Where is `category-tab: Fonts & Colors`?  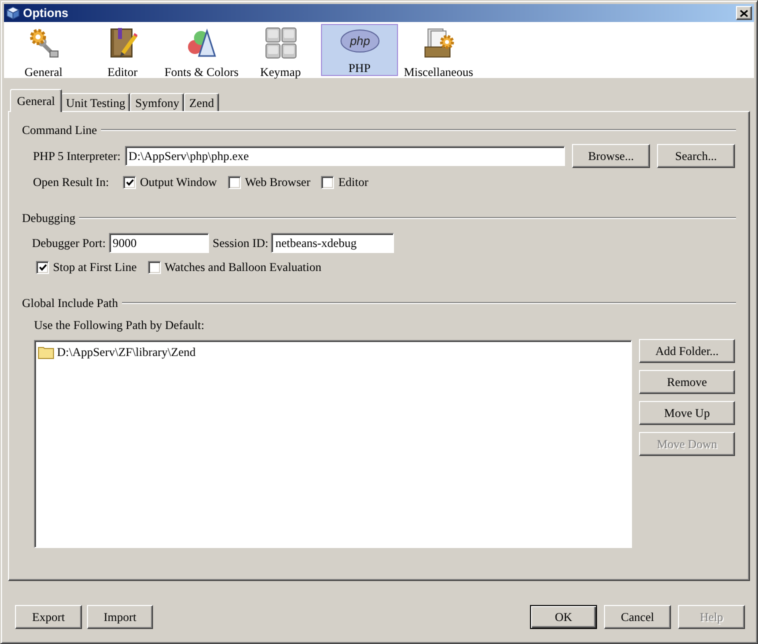
category-tab: Fonts & Colors is located at coordinates (201, 50).